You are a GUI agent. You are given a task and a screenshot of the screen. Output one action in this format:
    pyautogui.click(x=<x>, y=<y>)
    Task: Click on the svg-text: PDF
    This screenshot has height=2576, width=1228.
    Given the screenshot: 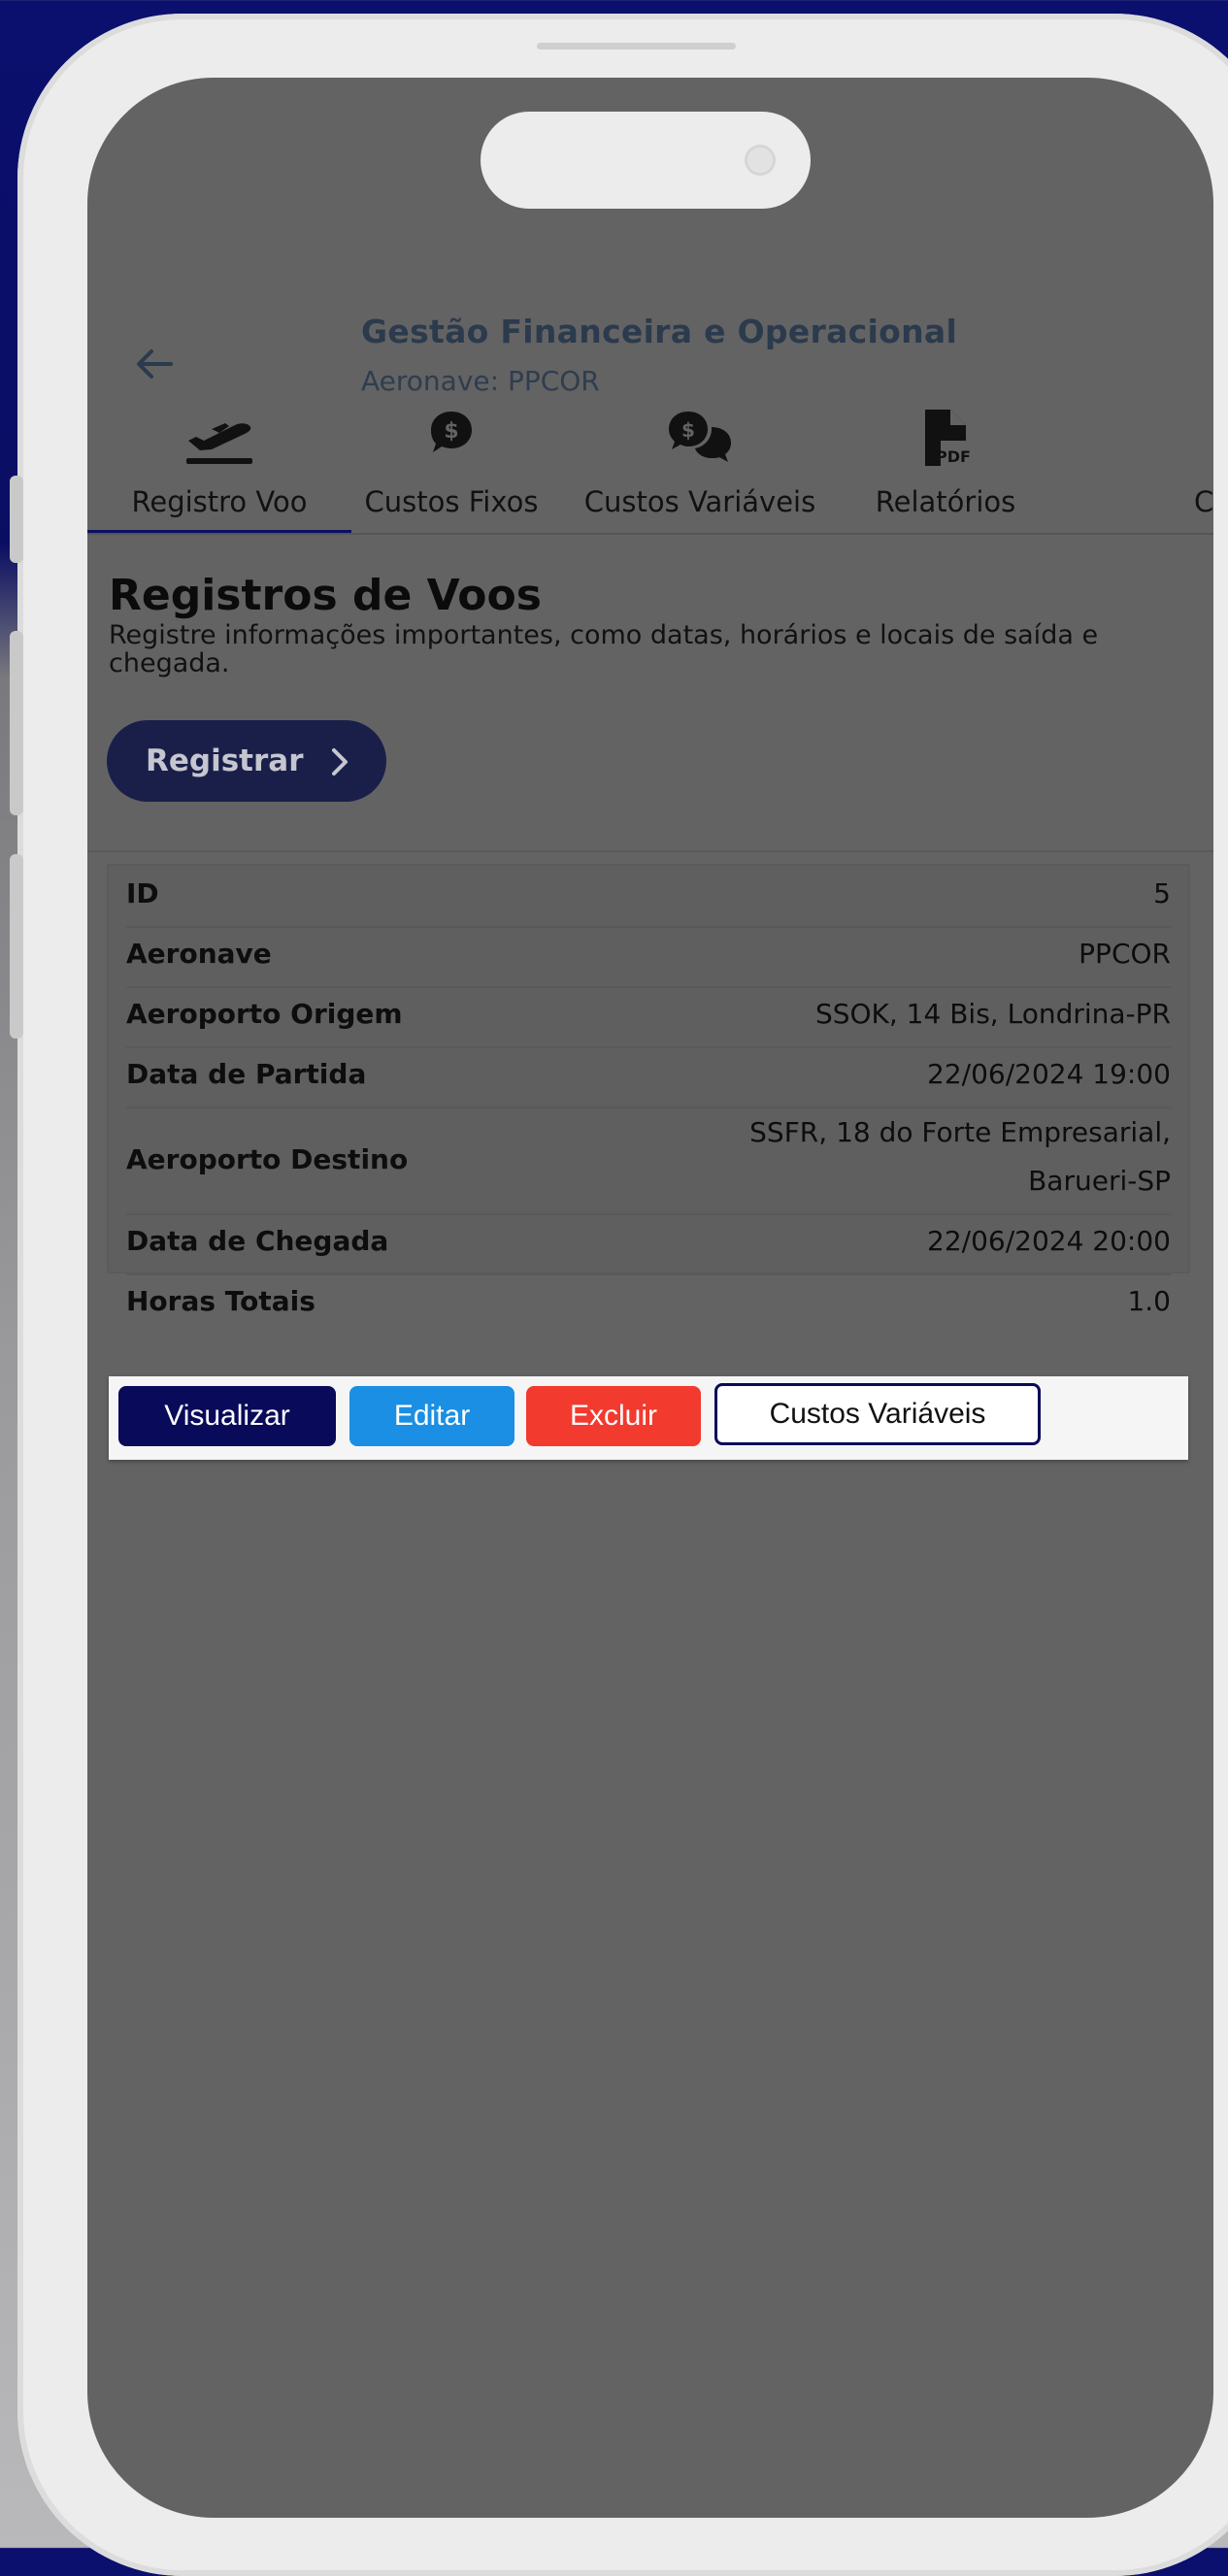 What is the action you would take?
    pyautogui.click(x=953, y=456)
    